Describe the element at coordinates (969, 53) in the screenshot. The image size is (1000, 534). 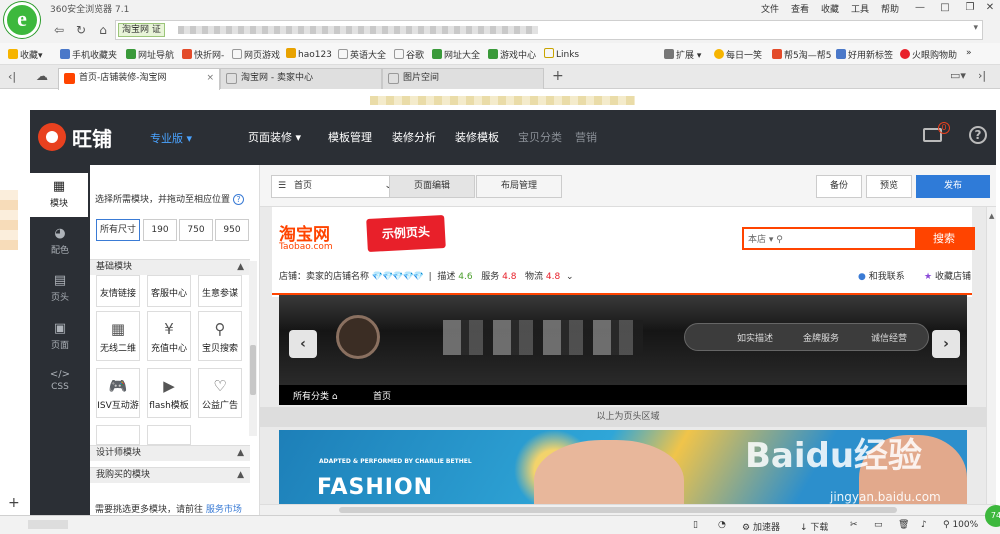
I see `fav-more-icon: »` at that location.